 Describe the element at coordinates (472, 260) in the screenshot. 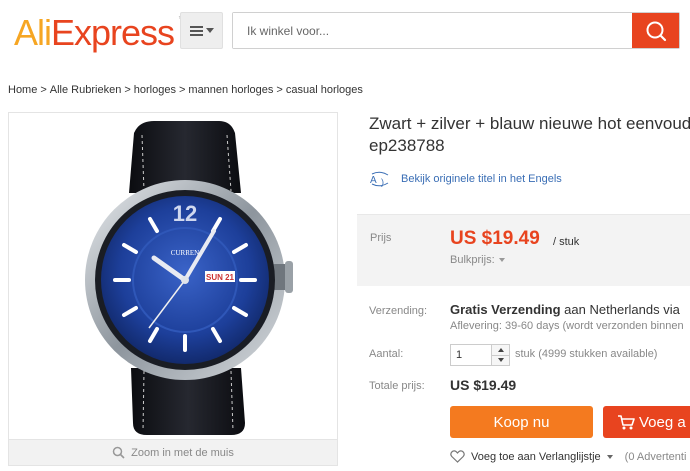

I see `bulk-price-label: Bulkprijs:` at that location.